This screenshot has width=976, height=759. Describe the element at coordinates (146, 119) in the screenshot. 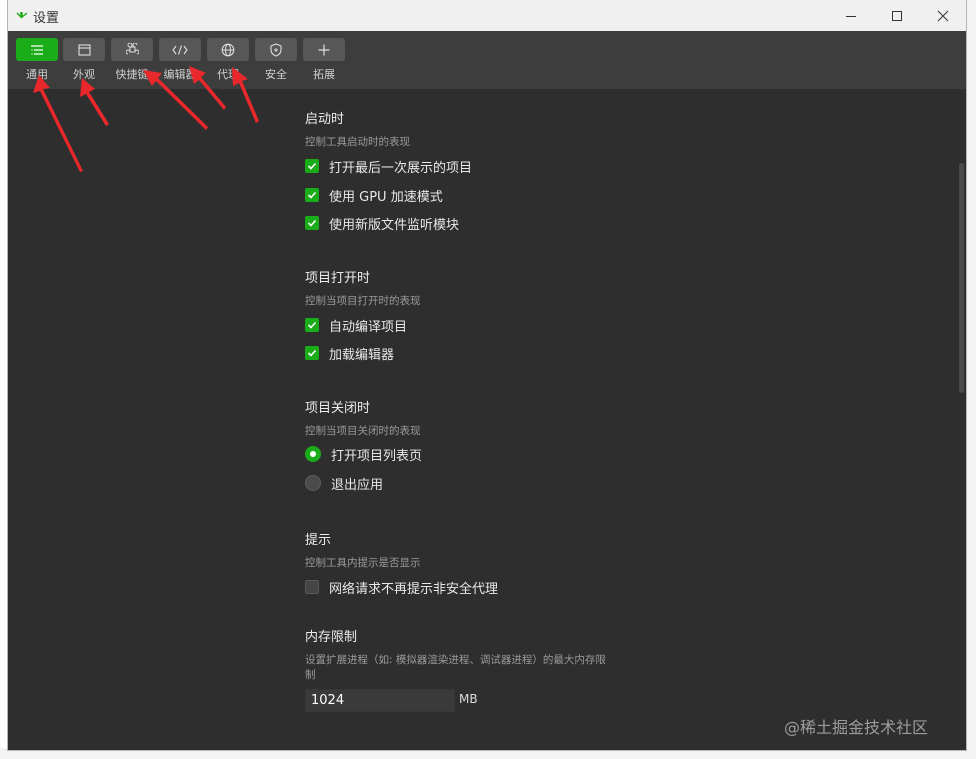

I see `annotation-arrows` at that location.